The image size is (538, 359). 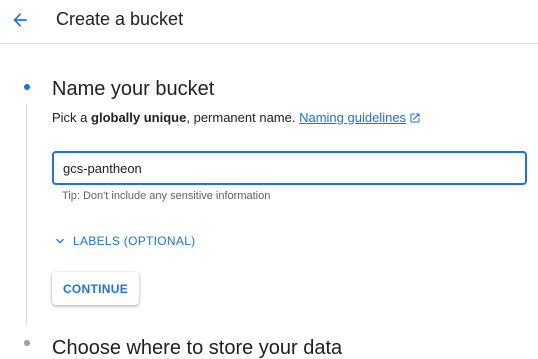 What do you see at coordinates (120, 19) in the screenshot?
I see `page-title: Create a bucket` at bounding box center [120, 19].